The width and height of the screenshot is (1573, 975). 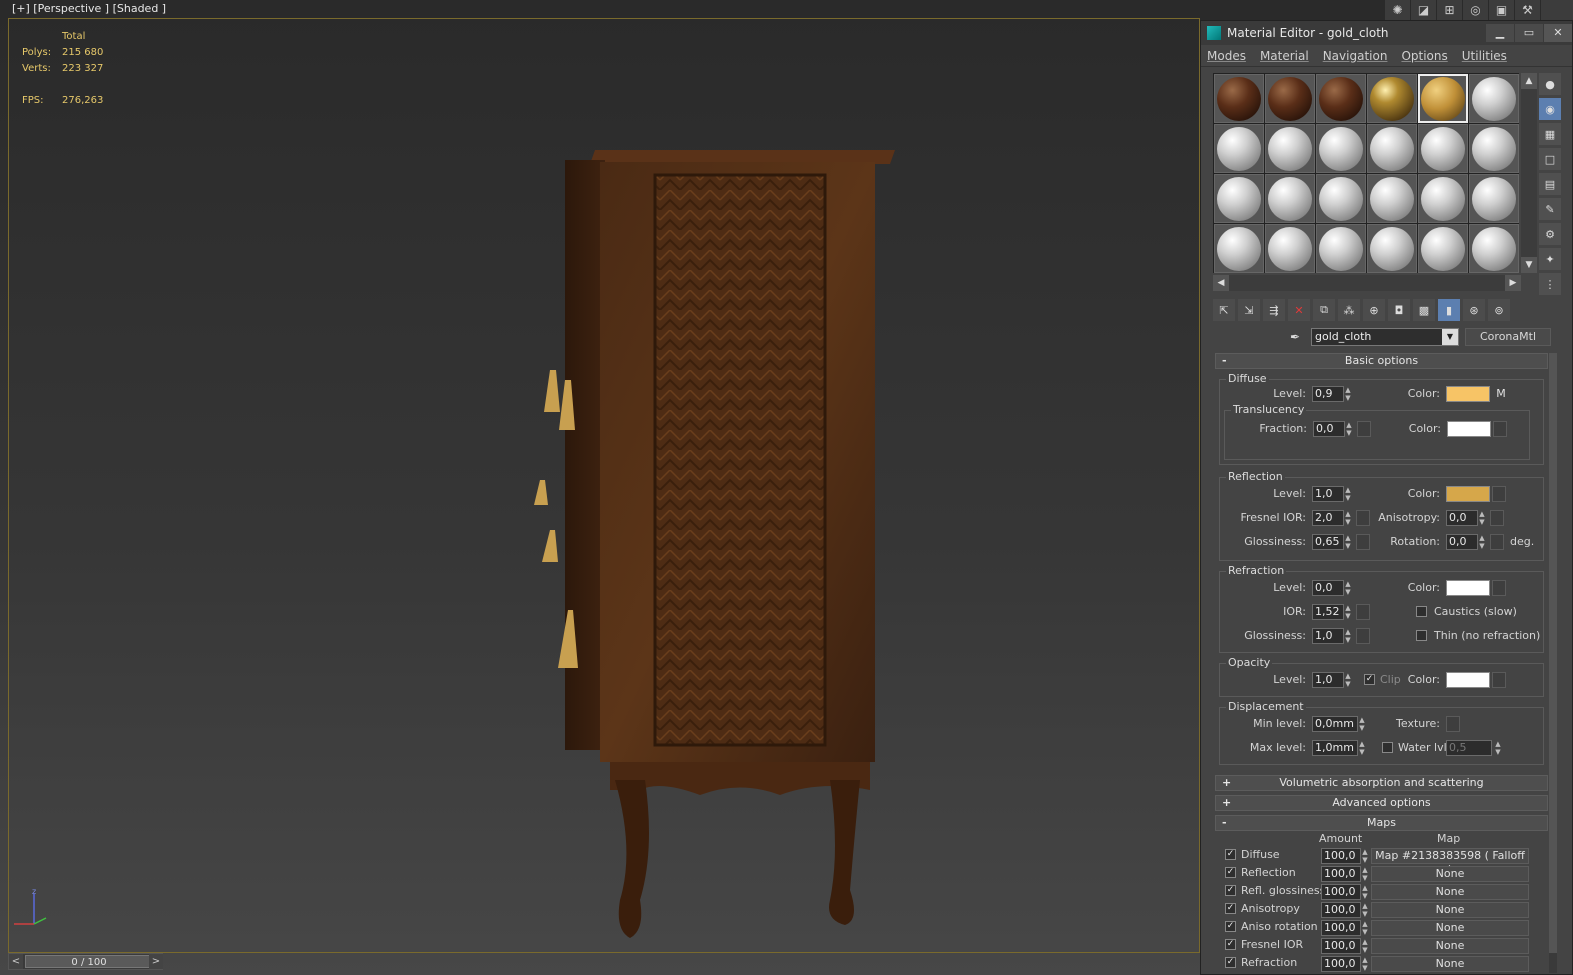 What do you see at coordinates (1468, 588) in the screenshot?
I see `refraction-color-swatch` at bounding box center [1468, 588].